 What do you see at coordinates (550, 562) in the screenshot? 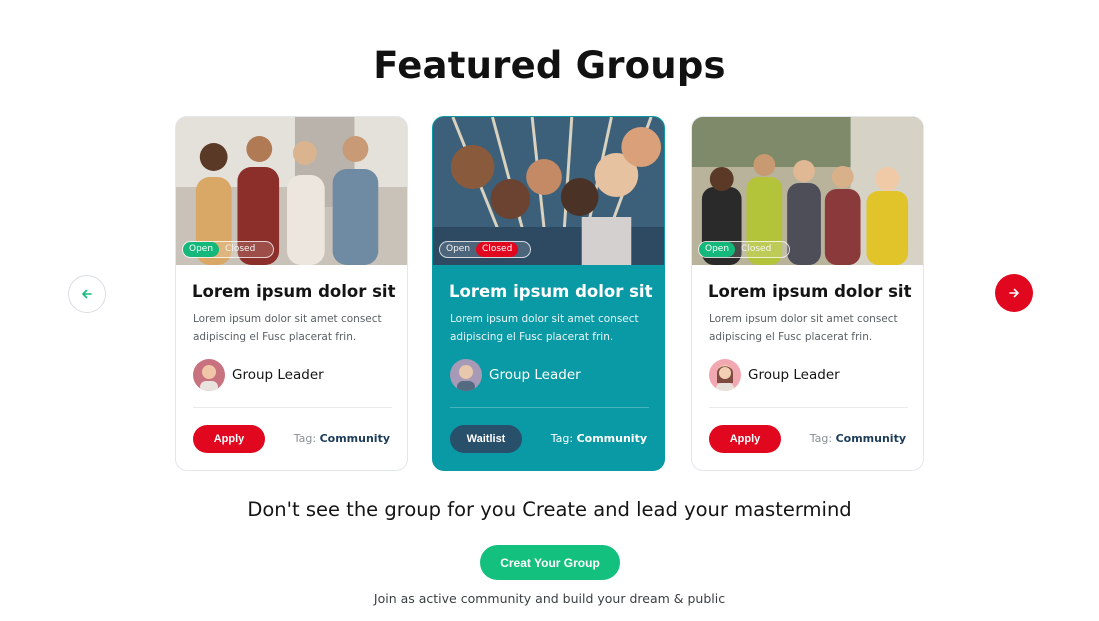
I see `create-group-button: Creat Your Group` at bounding box center [550, 562].